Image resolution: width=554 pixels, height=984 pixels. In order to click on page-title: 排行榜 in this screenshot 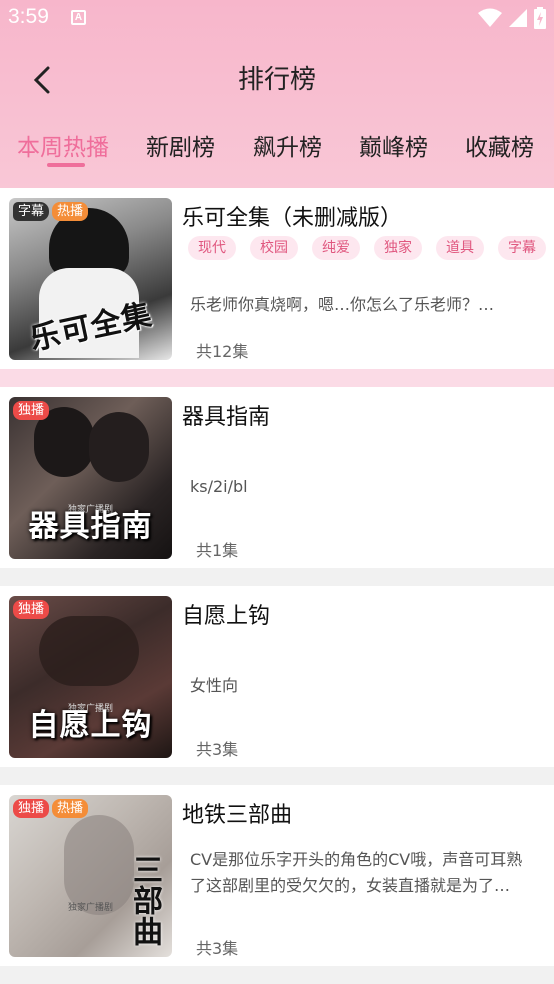, I will do `click(276, 80)`.